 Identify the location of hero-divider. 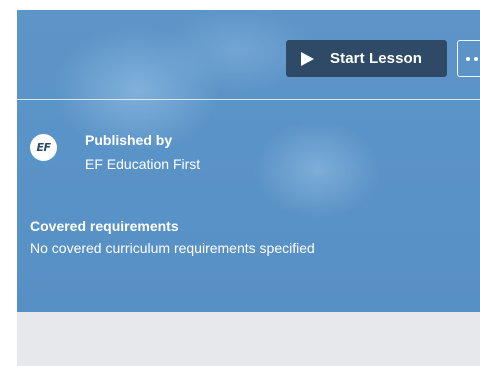
(248, 99).